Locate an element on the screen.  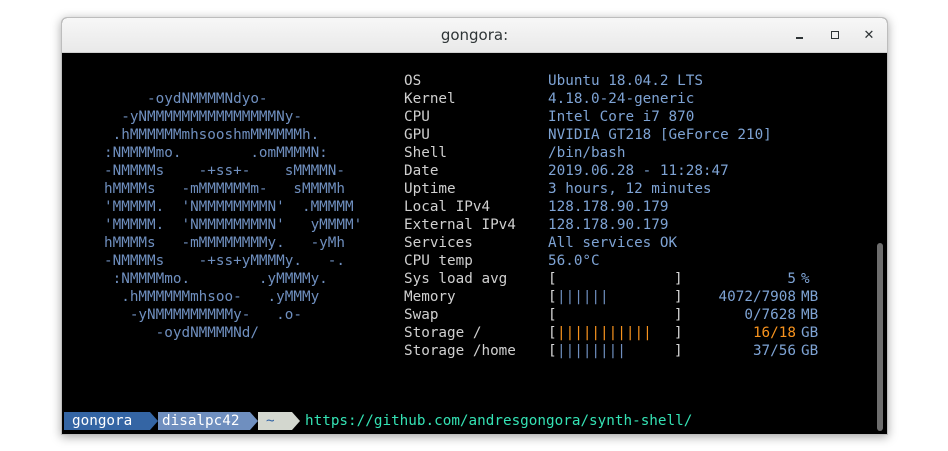
minimize-button is located at coordinates (799, 35).